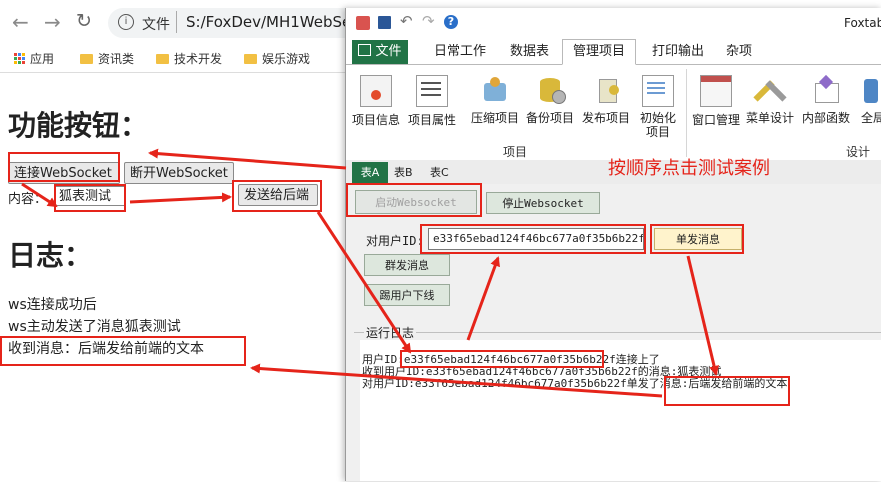  I want to click on address-path: S:/FoxDev/MH1WebSer, so click(272, 22).